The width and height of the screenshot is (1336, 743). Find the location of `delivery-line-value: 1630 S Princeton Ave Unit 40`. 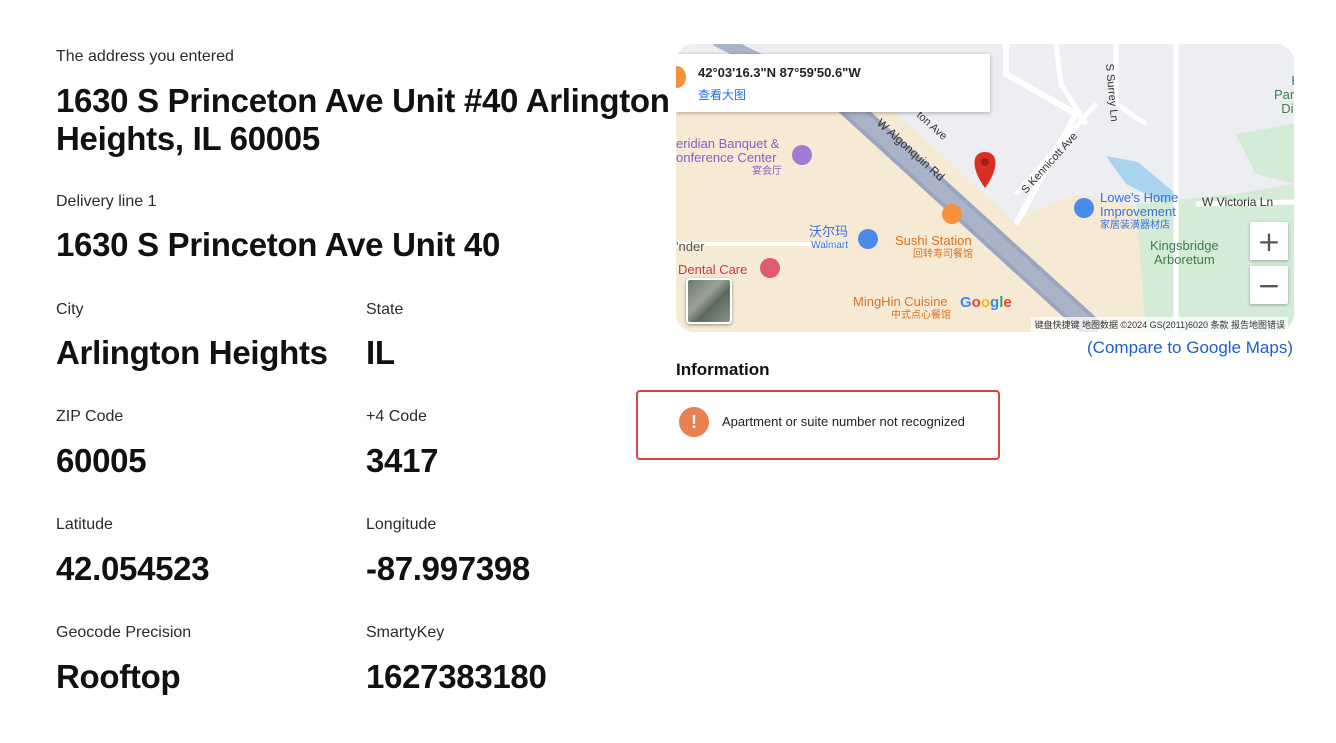

delivery-line-value: 1630 S Princeton Ave Unit 40 is located at coordinates (278, 244).